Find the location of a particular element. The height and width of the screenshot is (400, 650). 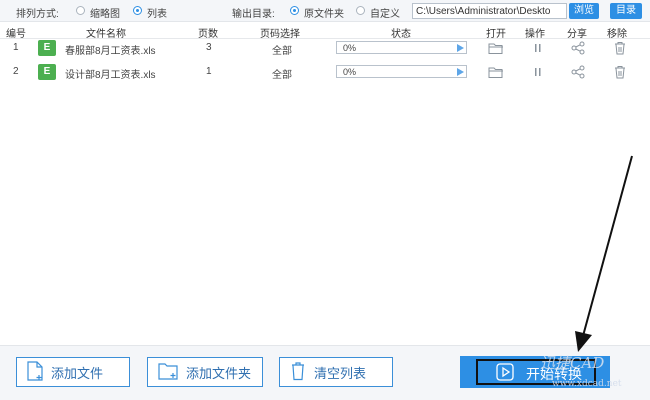

annotation-arrow is located at coordinates (604, 253).